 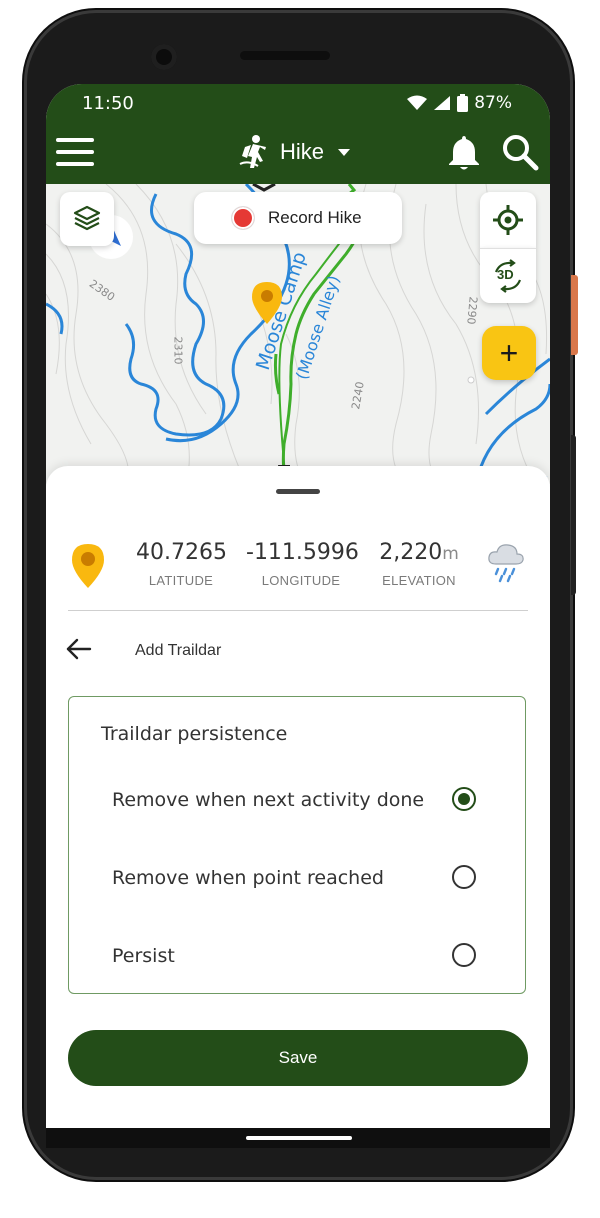 I want to click on back-button, so click(x=79, y=649).